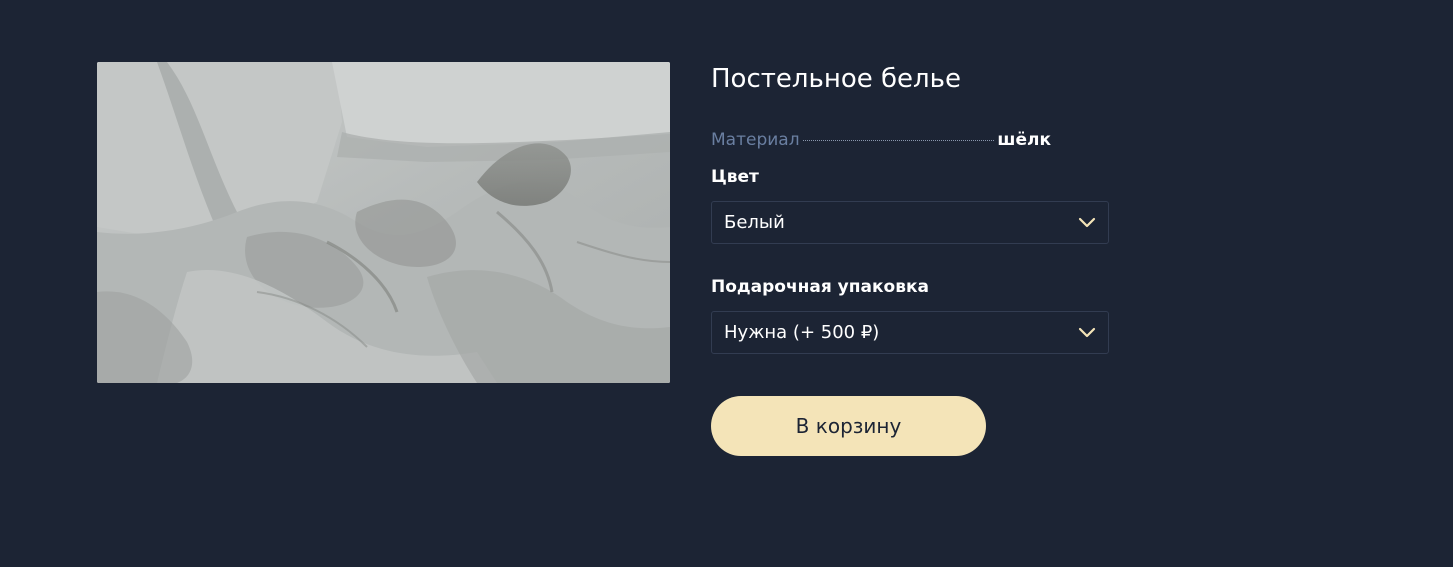 Image resolution: width=1453 pixels, height=567 pixels. I want to click on color-field-label: Цвет, so click(735, 177).